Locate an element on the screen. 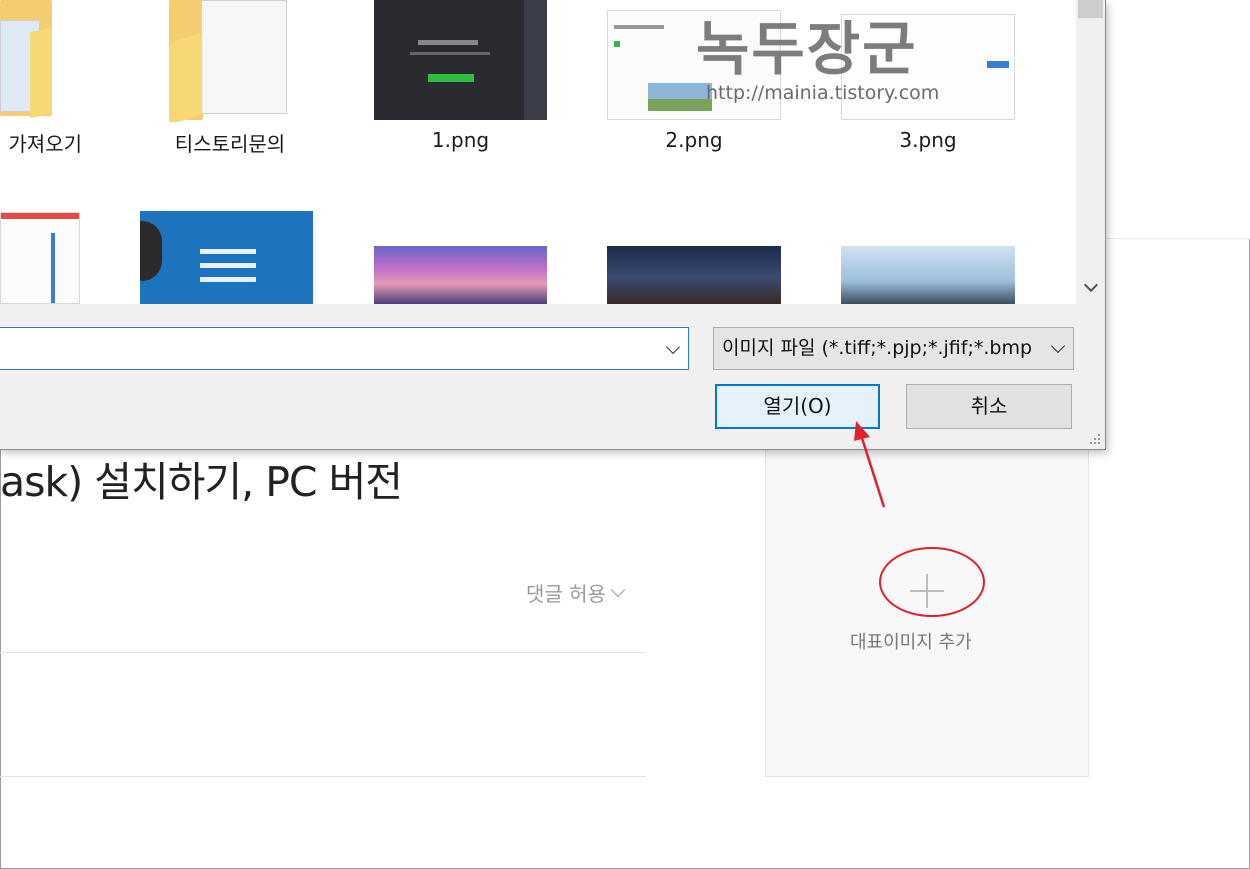 This screenshot has height=869, width=1250. scroll-down-icon is located at coordinates (1091, 287).